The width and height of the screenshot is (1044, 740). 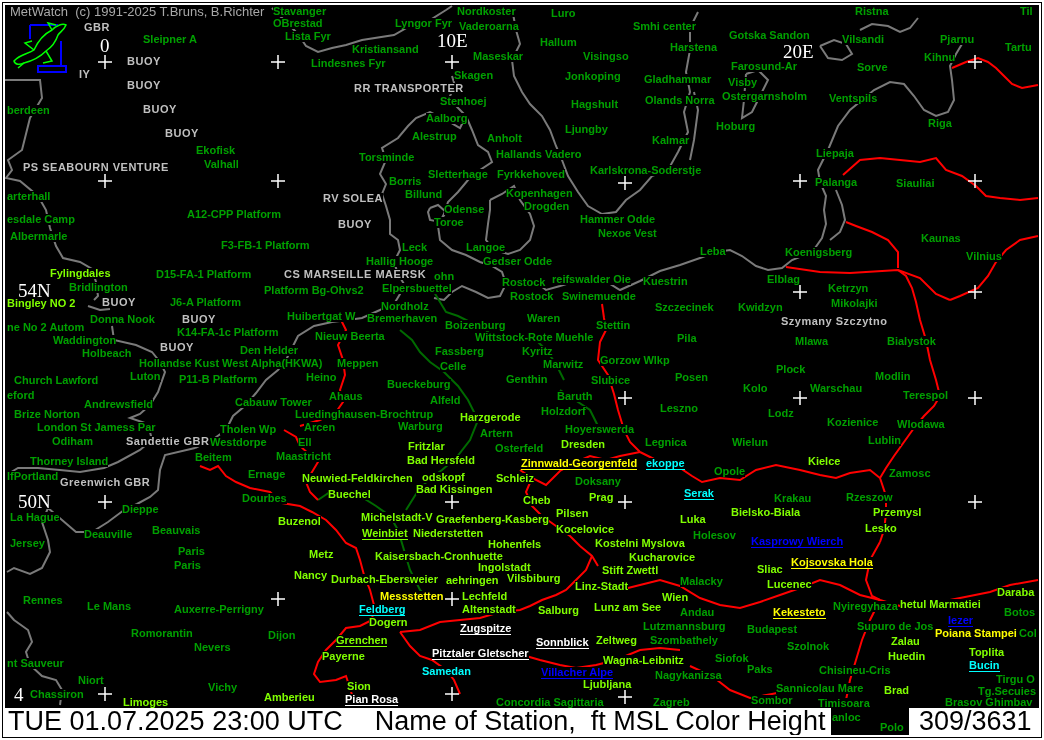 I want to click on station-label: Wielun, so click(x=750, y=442).